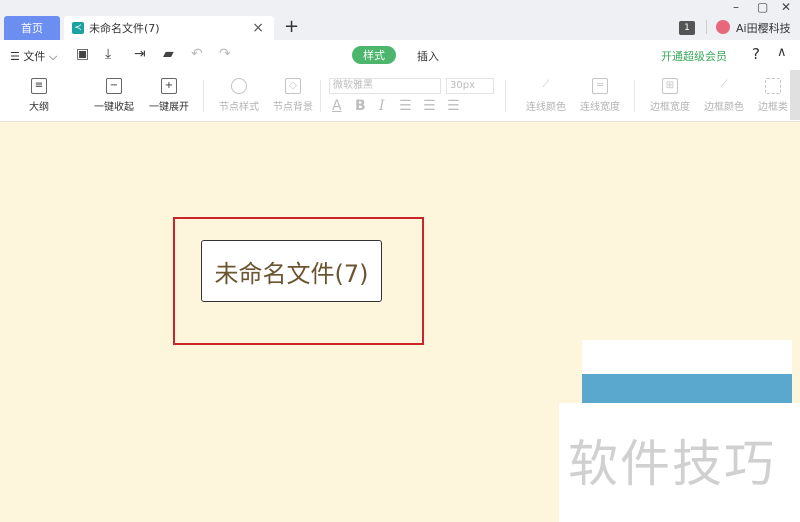  Describe the element at coordinates (239, 86) in the screenshot. I see `node-style-icon` at that location.